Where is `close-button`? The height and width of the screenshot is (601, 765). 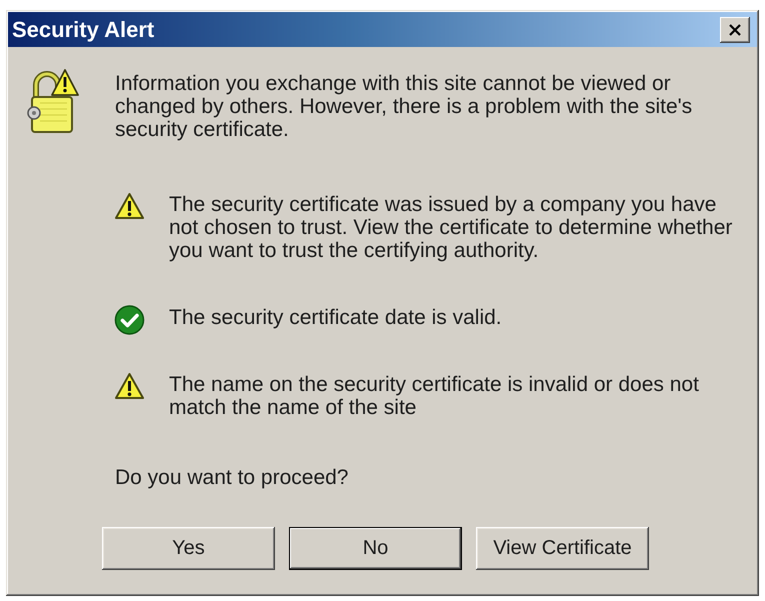 close-button is located at coordinates (735, 29).